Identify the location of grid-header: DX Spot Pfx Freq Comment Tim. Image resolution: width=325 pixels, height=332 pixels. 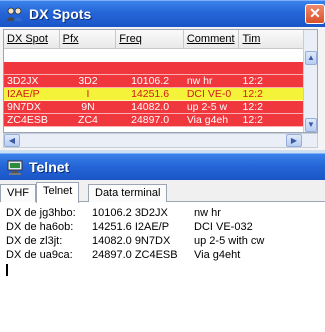
(160, 39).